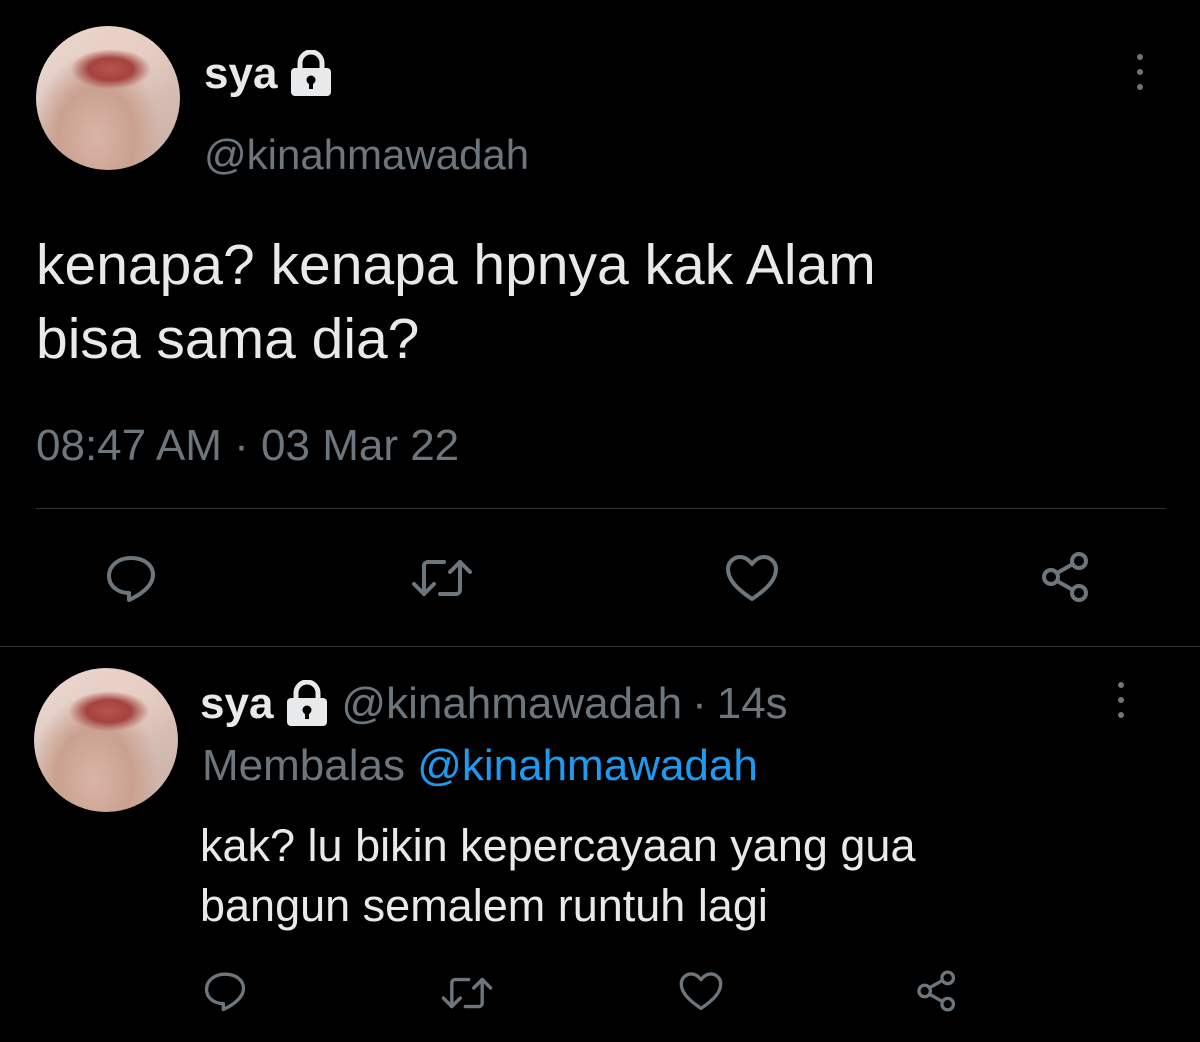 Image resolution: width=1200 pixels, height=1042 pixels. I want to click on tweet-text-line: kak? lu bikin kepercayaan yang gua, so click(558, 845).